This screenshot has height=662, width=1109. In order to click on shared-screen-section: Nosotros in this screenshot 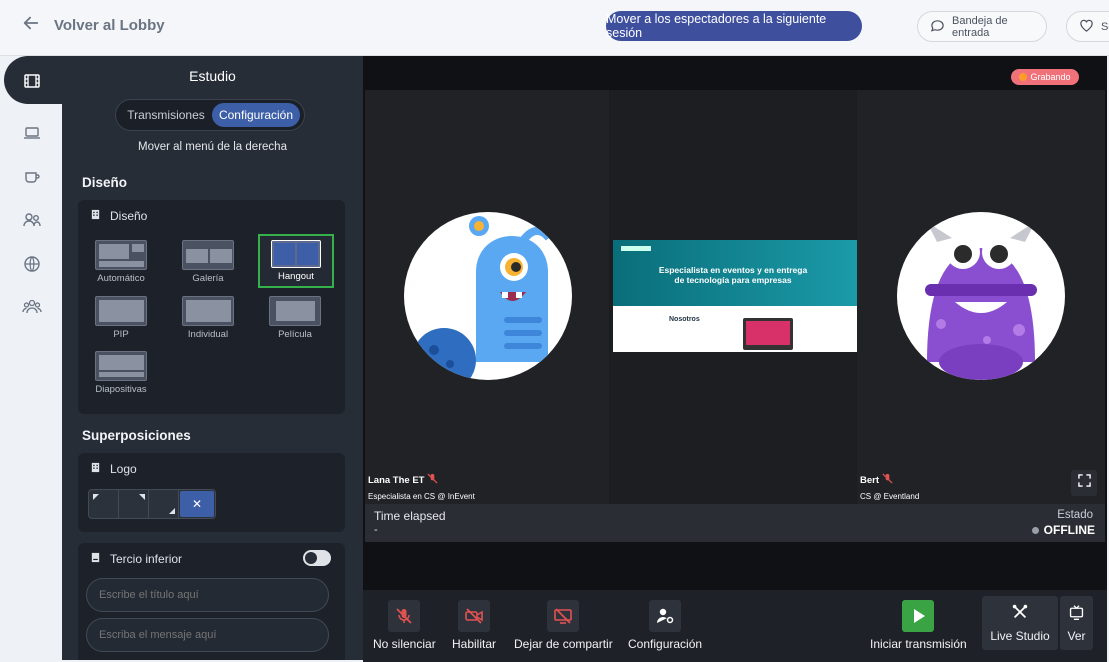, I will do `click(684, 319)`.